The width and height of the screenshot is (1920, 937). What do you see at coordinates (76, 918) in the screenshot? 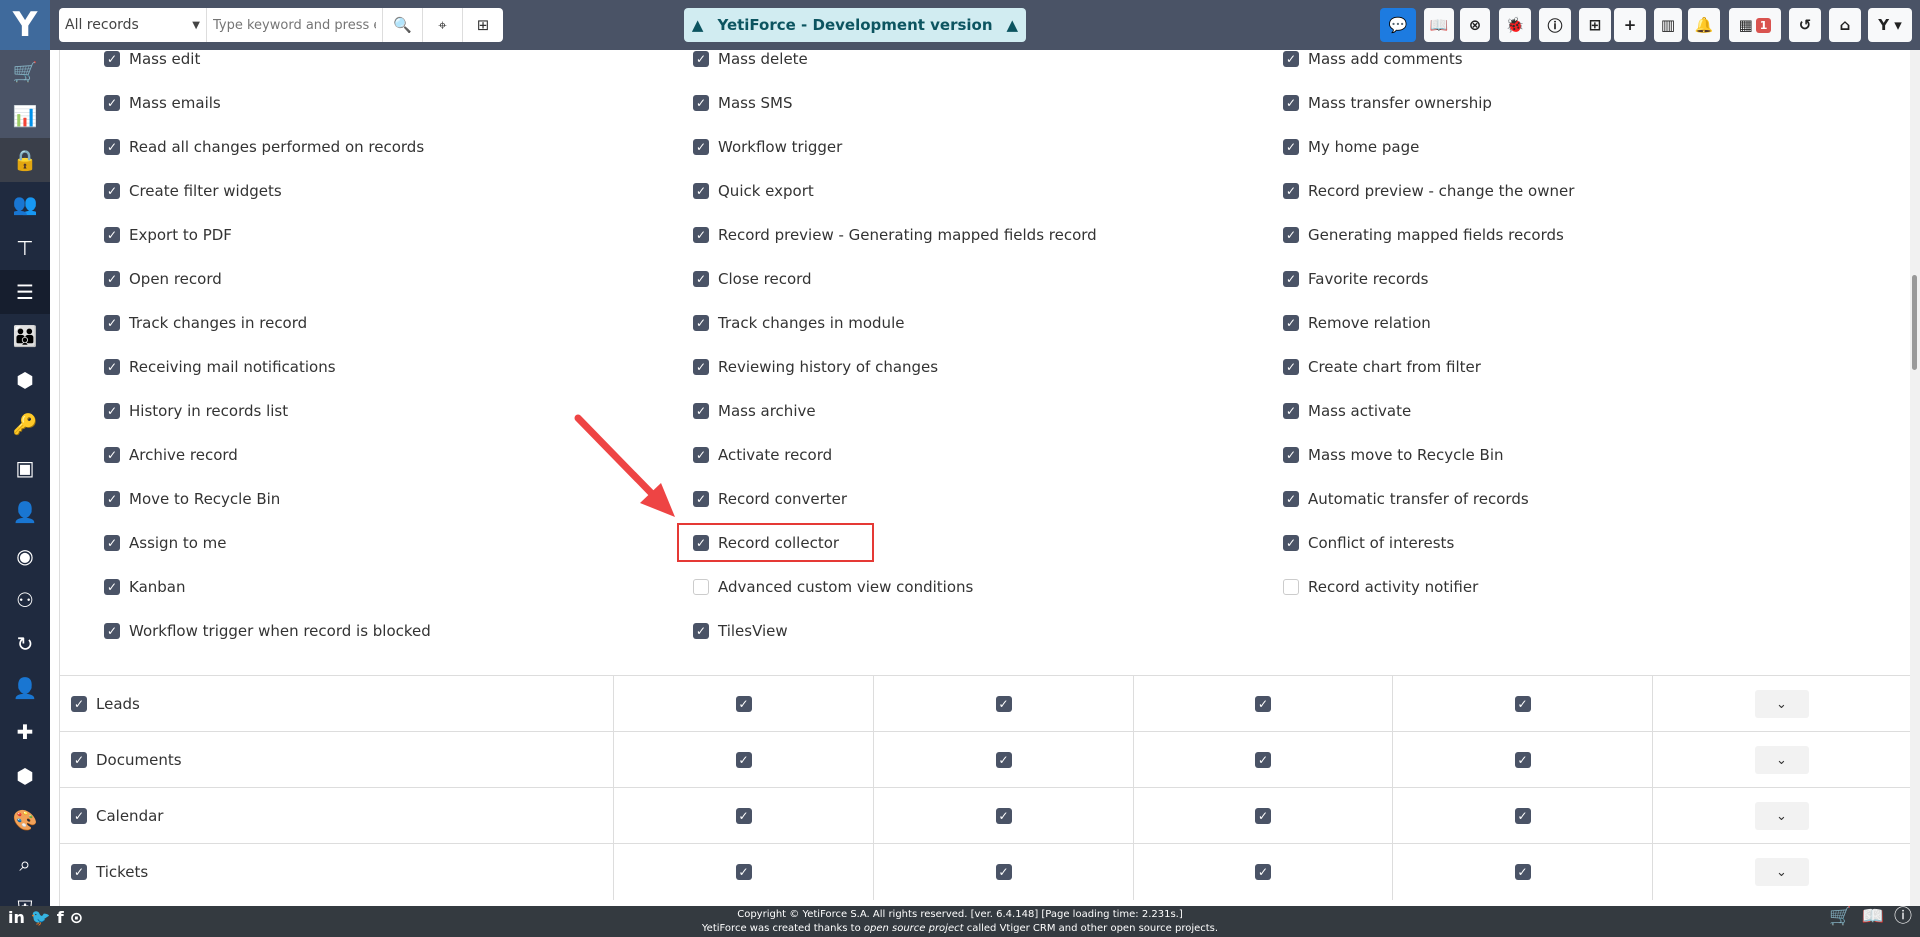
I see `github-icon: ⊙` at bounding box center [76, 918].